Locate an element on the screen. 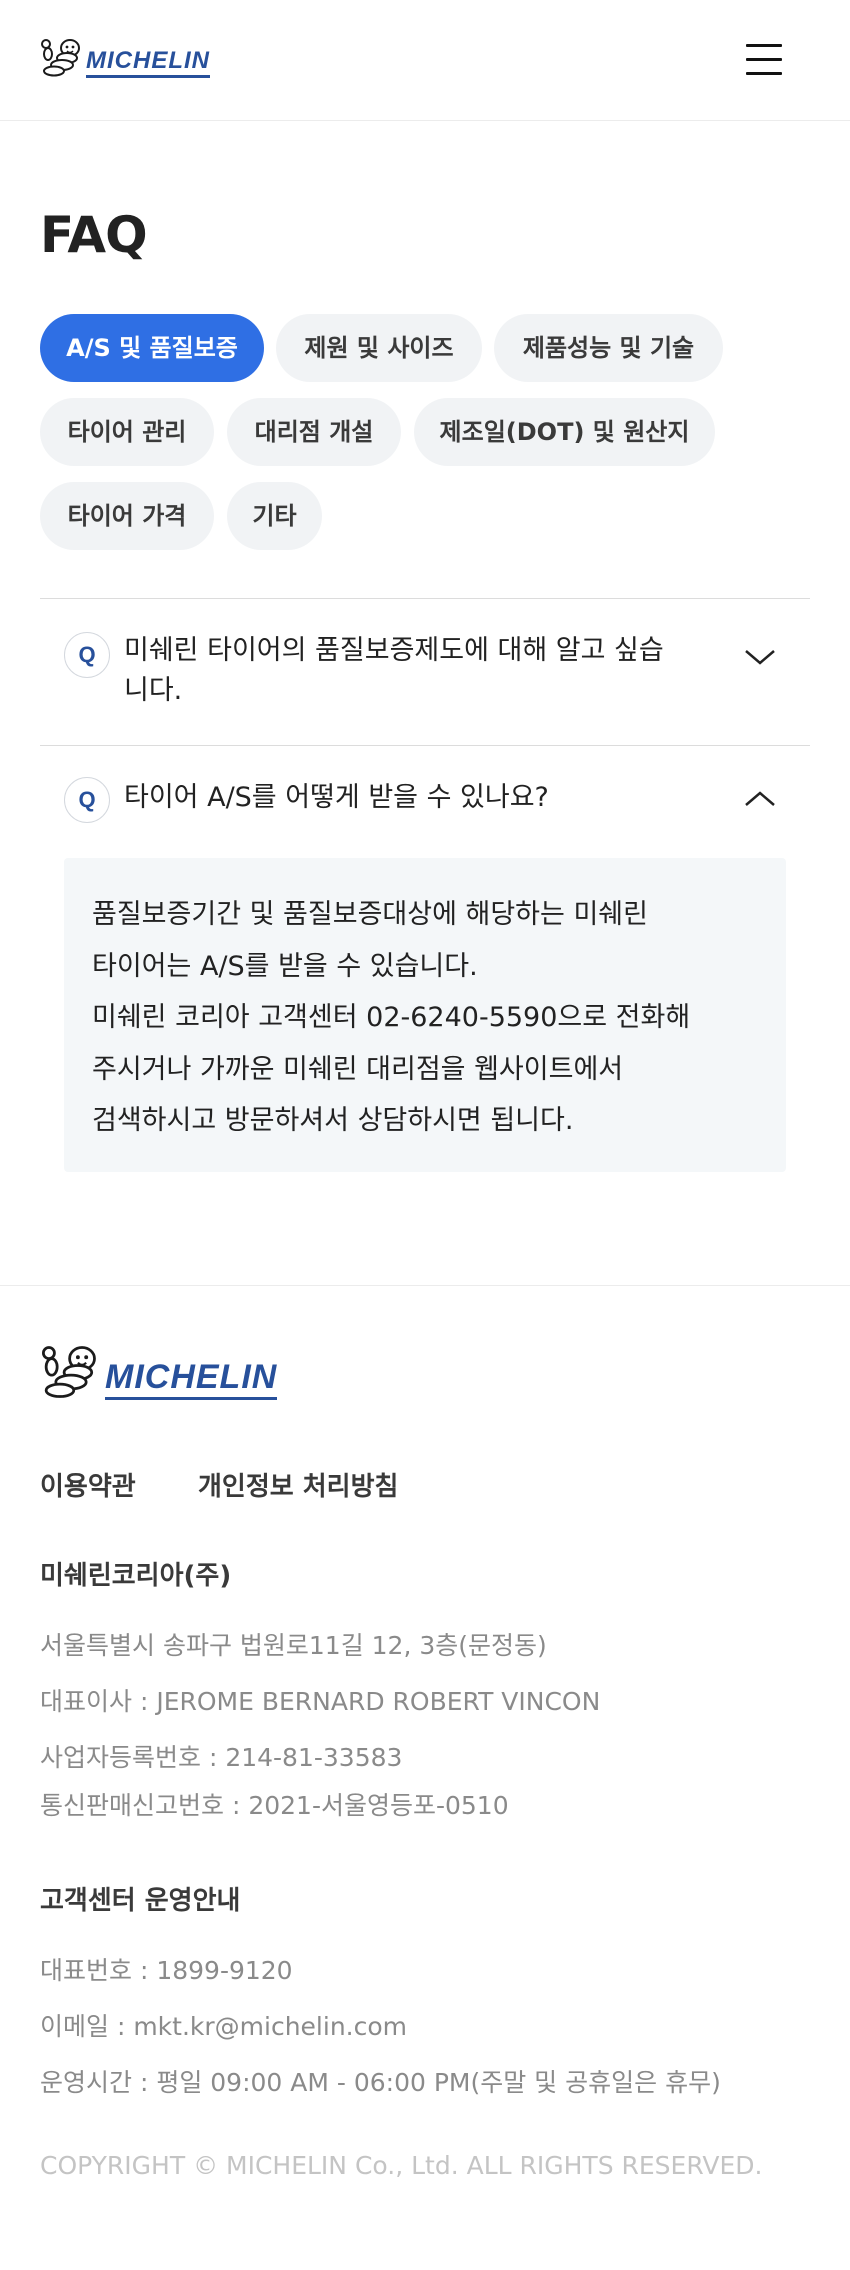 Image resolution: width=850 pixels, height=2270 pixels. faq-item-warranty: Q 미쉐린 타이어의 품질보증제도에 대해 알고 싶습니다. is located at coordinates (425, 672).